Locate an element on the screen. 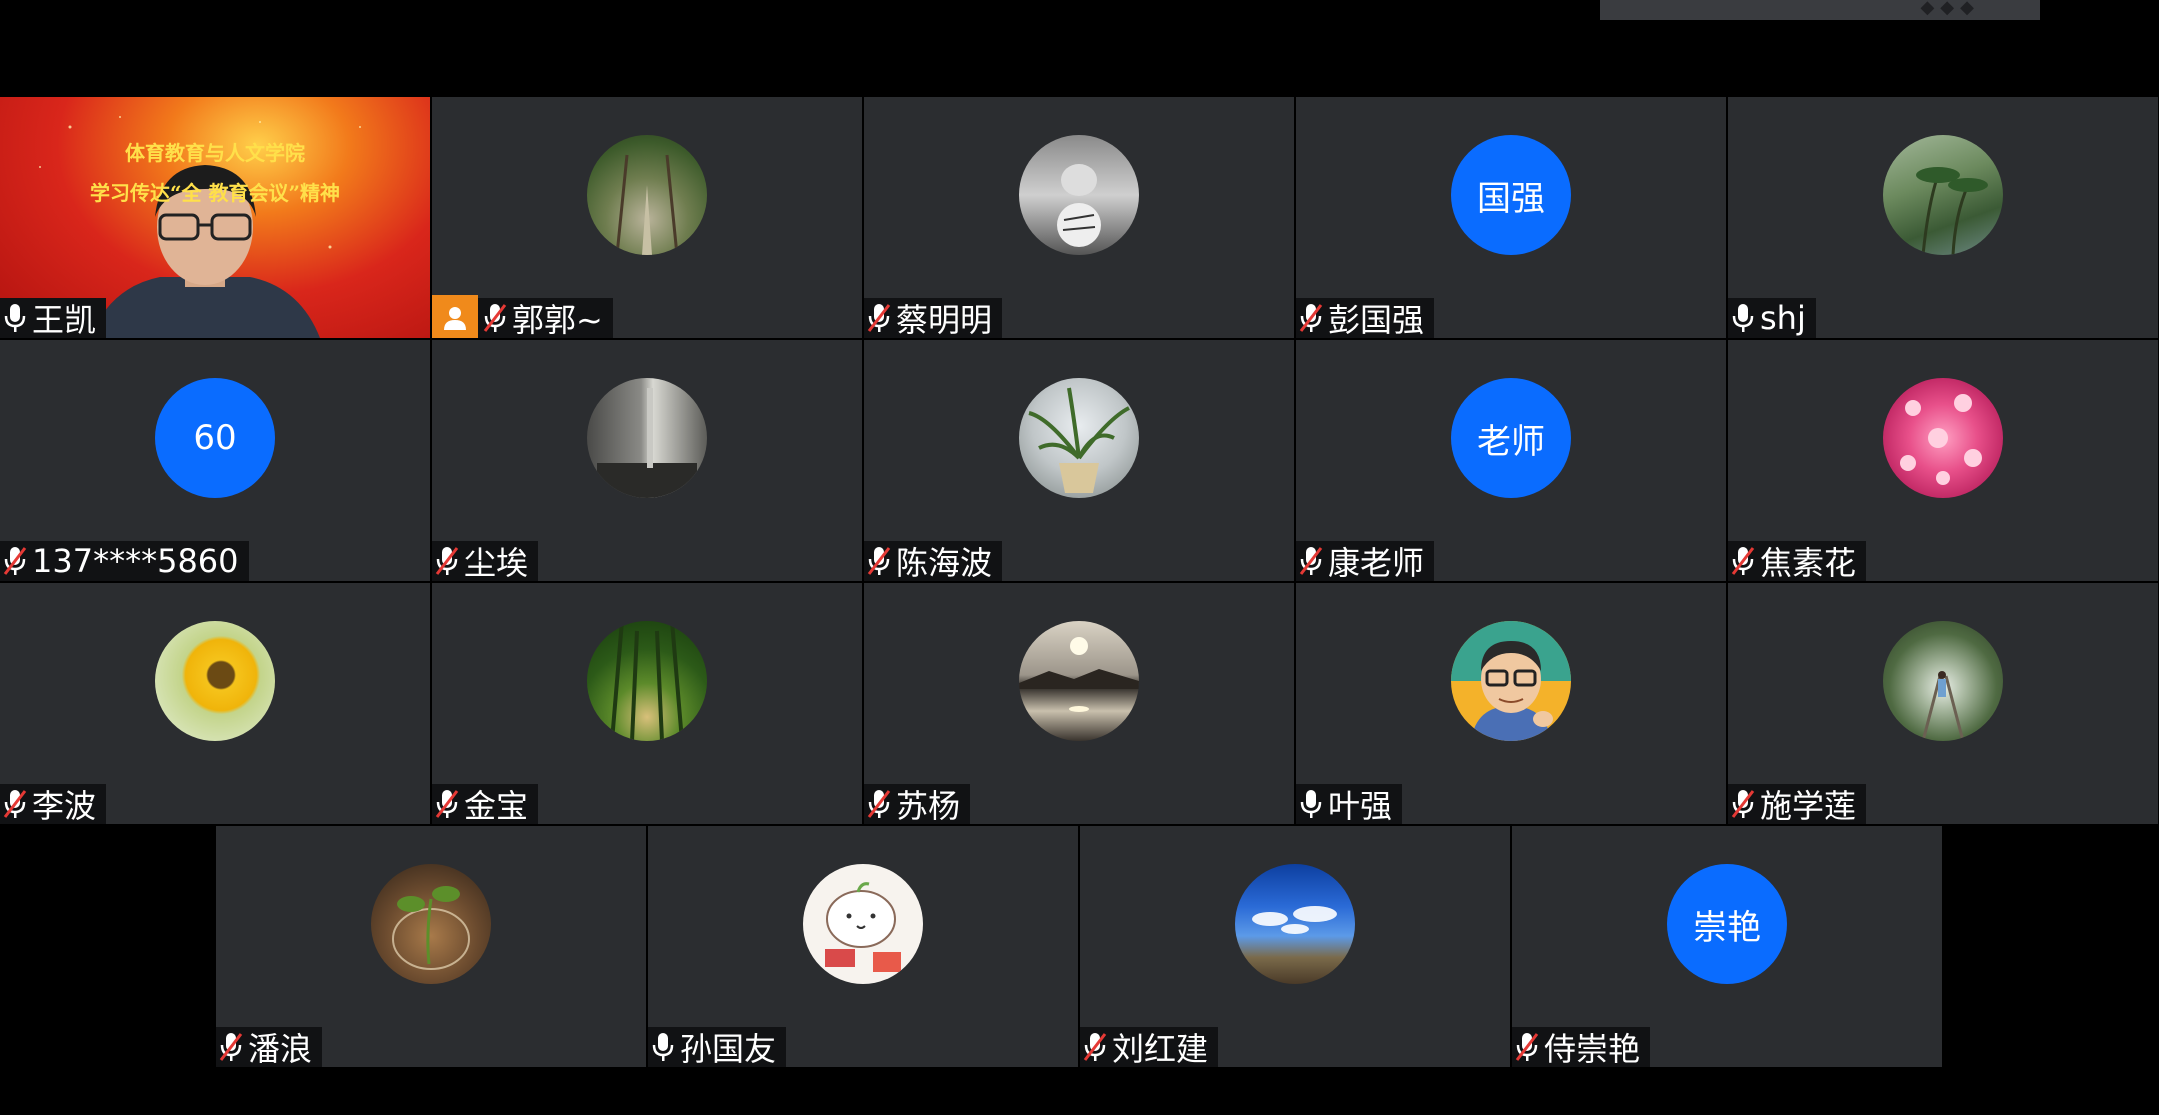 This screenshot has height=1115, width=2159. participant-tile: 国强 彭国强 is located at coordinates (1511, 217).